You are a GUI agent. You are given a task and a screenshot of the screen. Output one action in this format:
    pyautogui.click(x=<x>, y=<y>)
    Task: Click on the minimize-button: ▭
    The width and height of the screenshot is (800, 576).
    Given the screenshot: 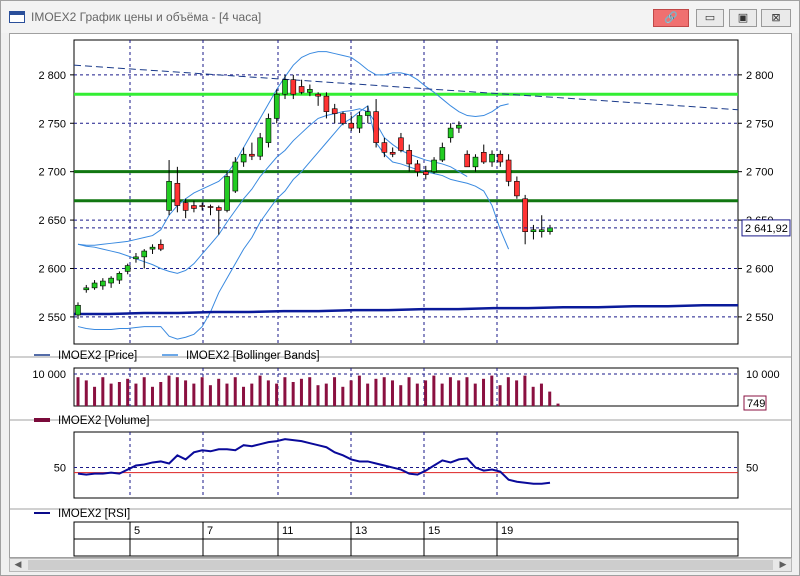 What is the action you would take?
    pyautogui.click(x=710, y=18)
    